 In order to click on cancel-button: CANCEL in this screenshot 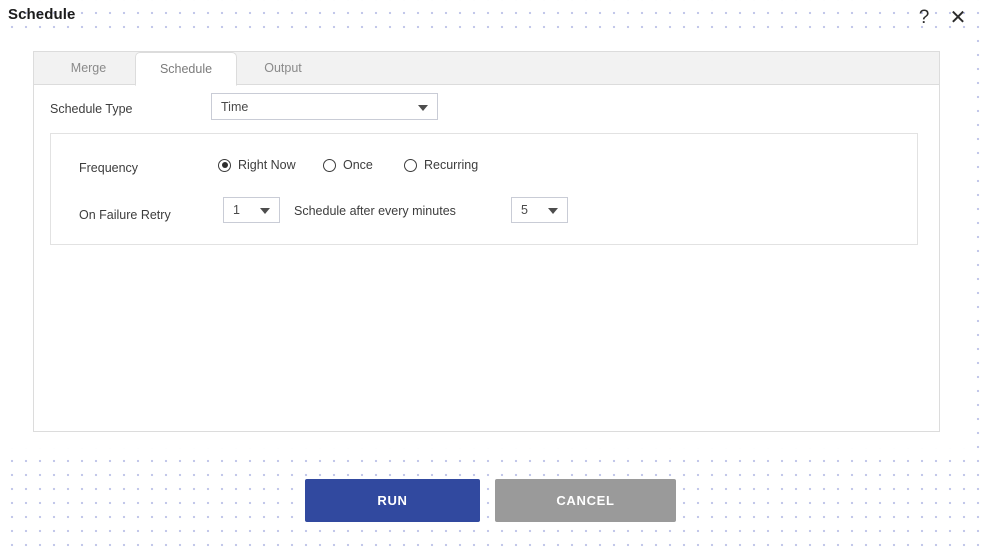, I will do `click(585, 500)`.